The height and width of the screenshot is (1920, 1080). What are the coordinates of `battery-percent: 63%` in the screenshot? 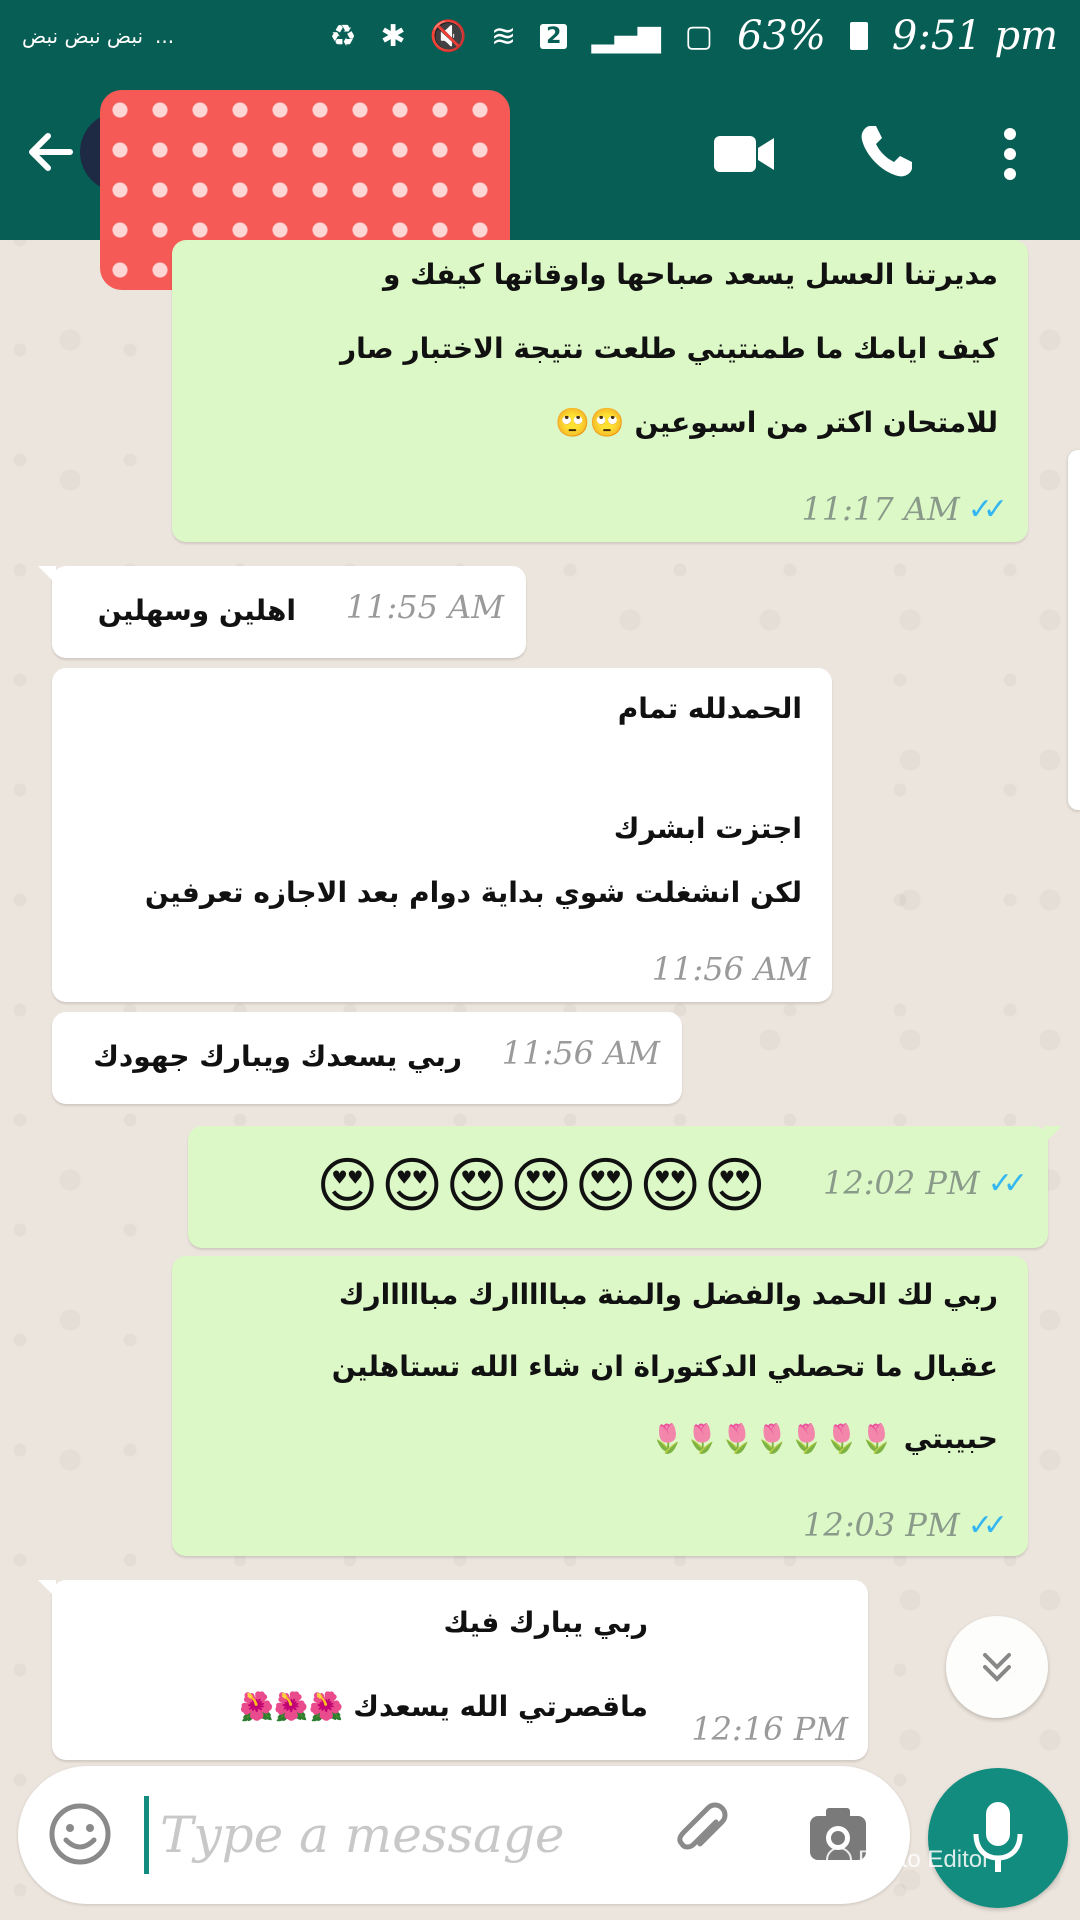 It's located at (781, 36).